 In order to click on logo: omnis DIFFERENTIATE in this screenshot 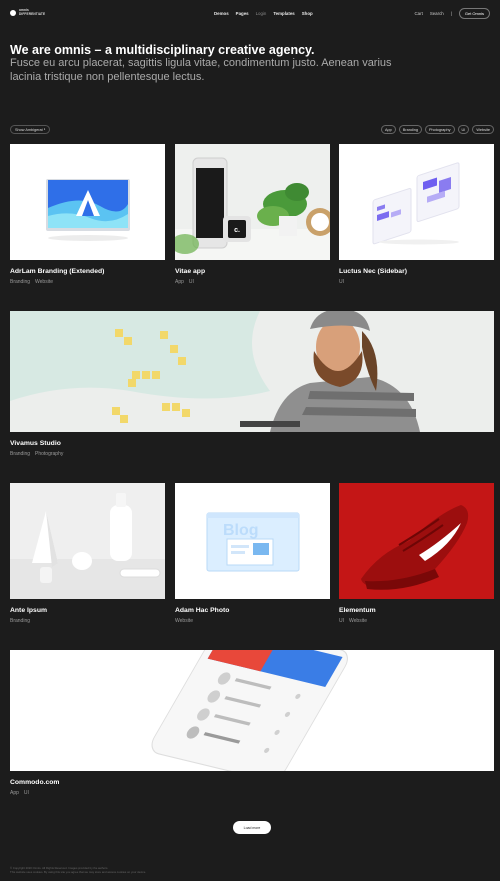, I will do `click(27, 12)`.